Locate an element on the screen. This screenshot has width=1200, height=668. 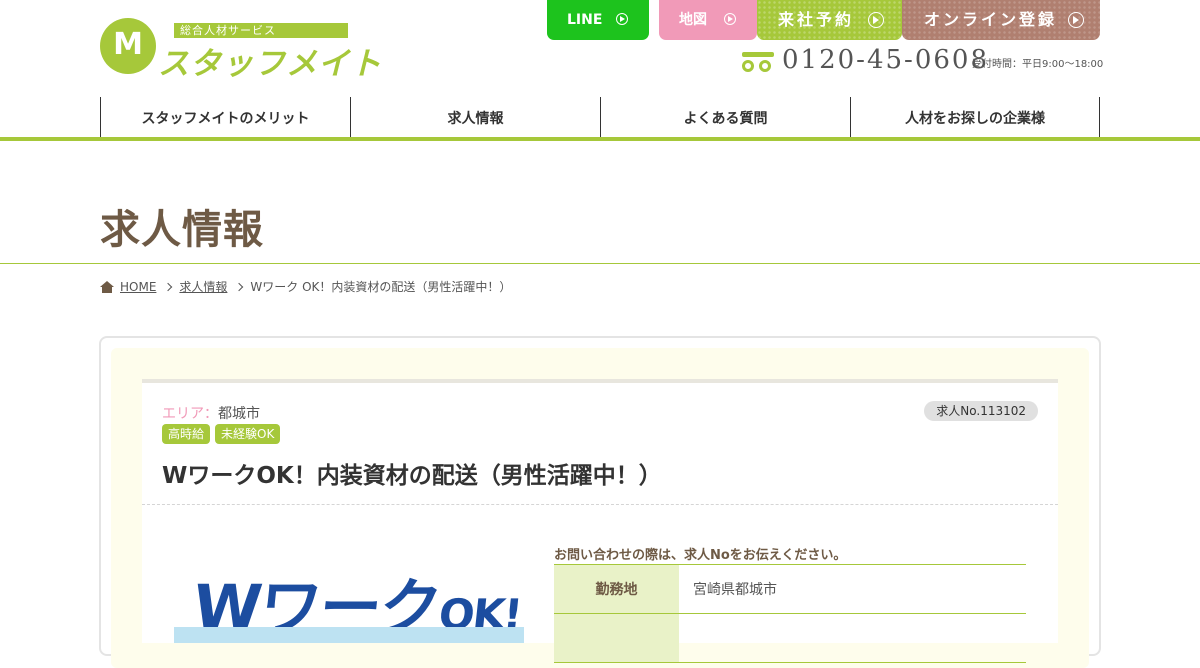
job-number-badge: 求人No.113102 is located at coordinates (981, 411).